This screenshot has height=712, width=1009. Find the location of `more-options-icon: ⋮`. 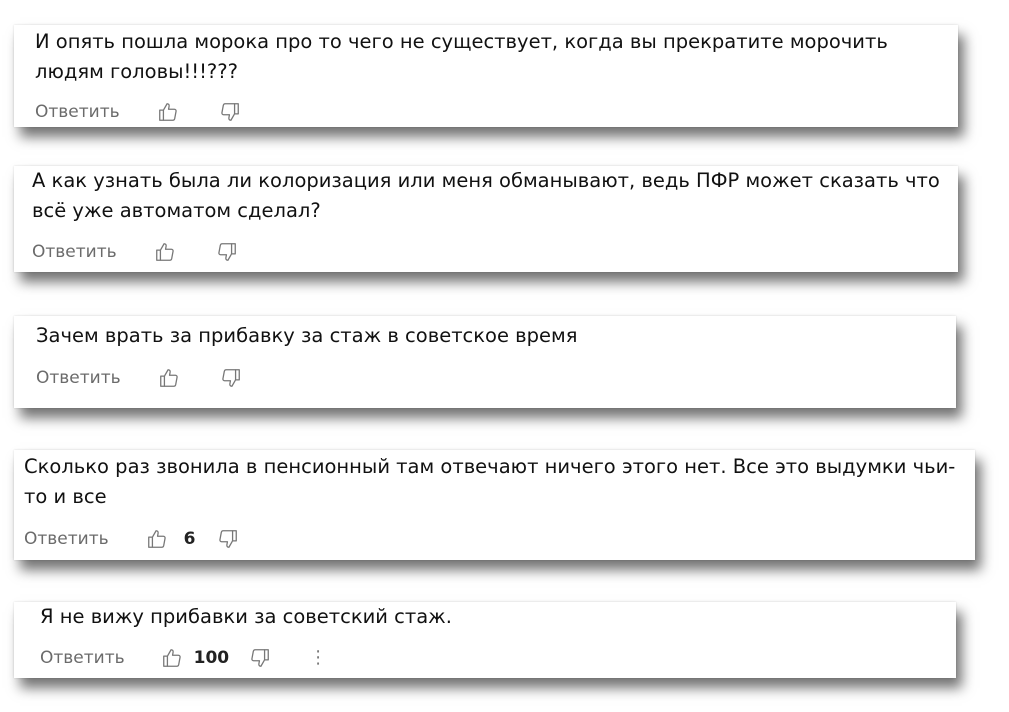

more-options-icon: ⋮ is located at coordinates (318, 658).